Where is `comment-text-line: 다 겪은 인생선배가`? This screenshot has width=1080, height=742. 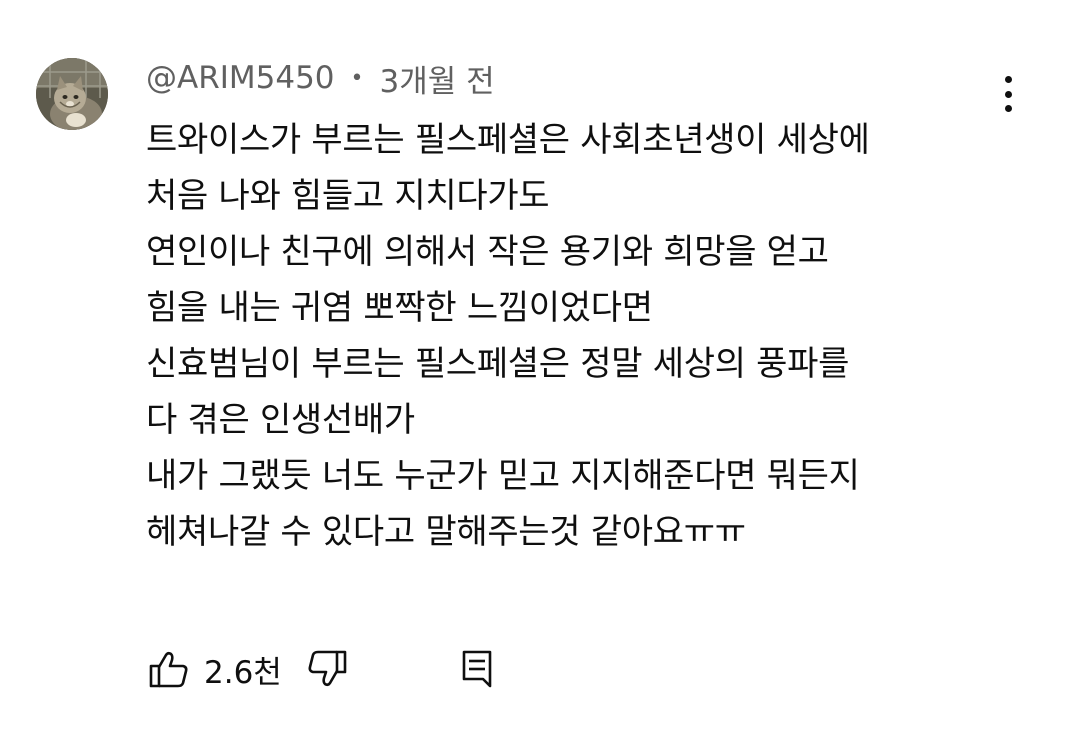
comment-text-line: 다 겪은 인생선배가 is located at coordinates (280, 420).